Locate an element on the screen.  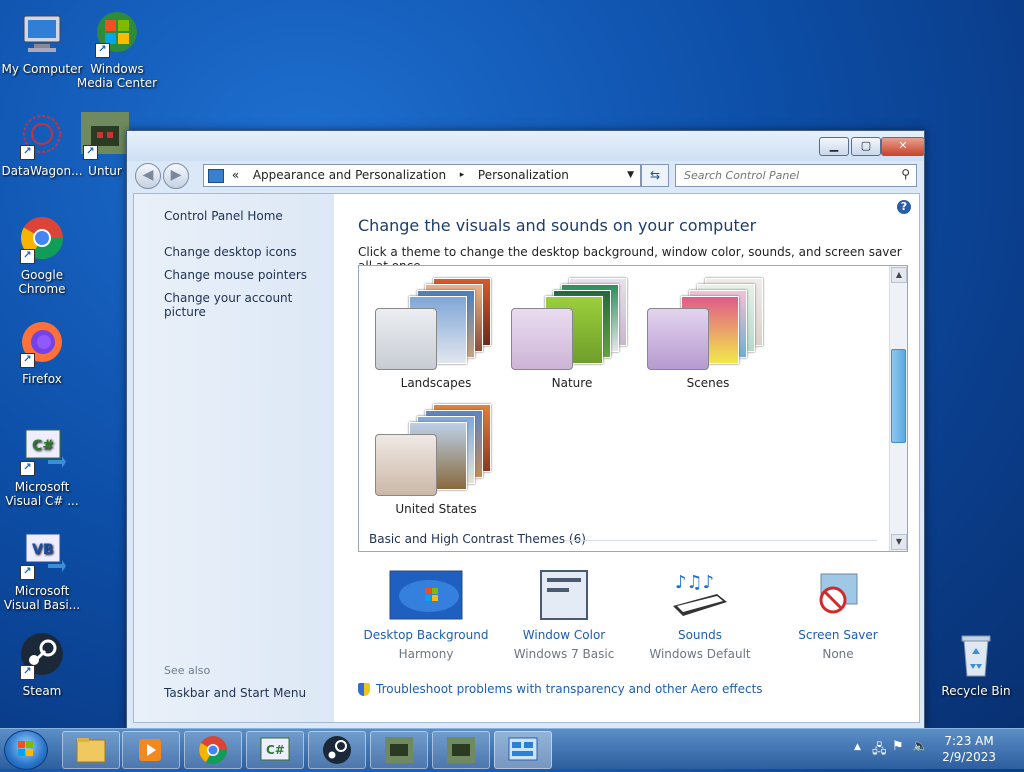
desktop-icon-label: Steam is located at coordinates (42, 691).